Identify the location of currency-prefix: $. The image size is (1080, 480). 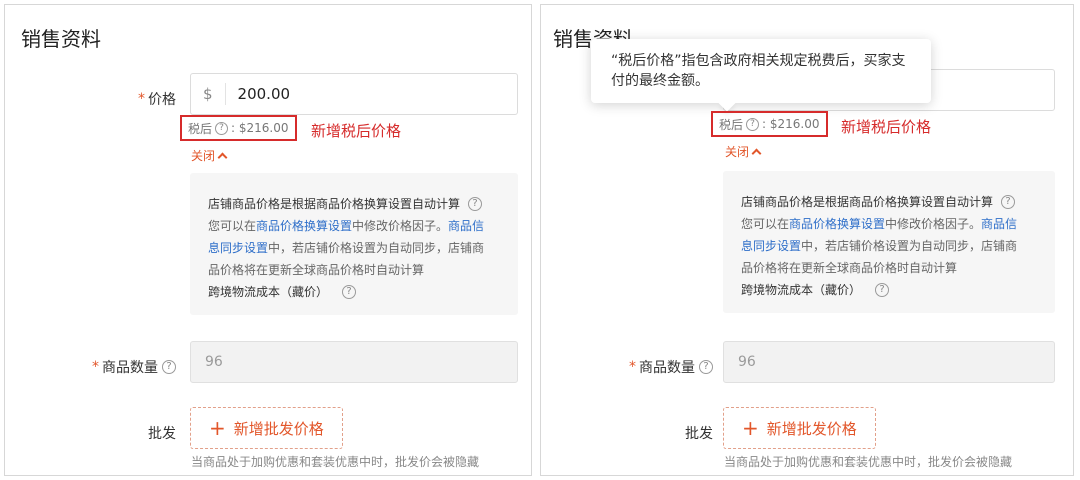
(208, 94).